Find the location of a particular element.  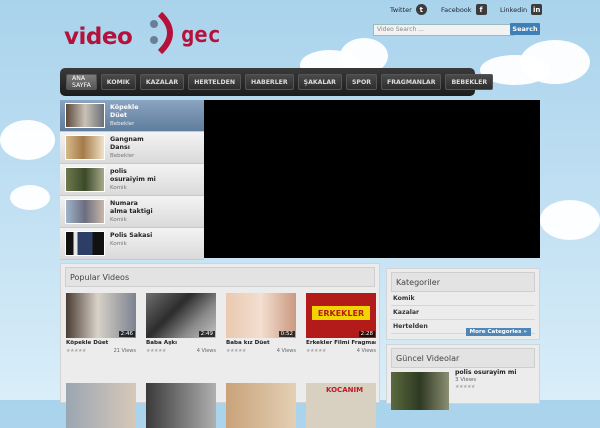

featured-title: Polis Sakasi is located at coordinates (131, 235).